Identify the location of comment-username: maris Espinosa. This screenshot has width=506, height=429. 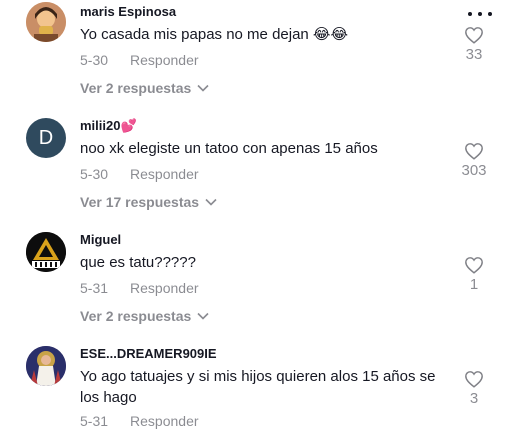
(128, 11).